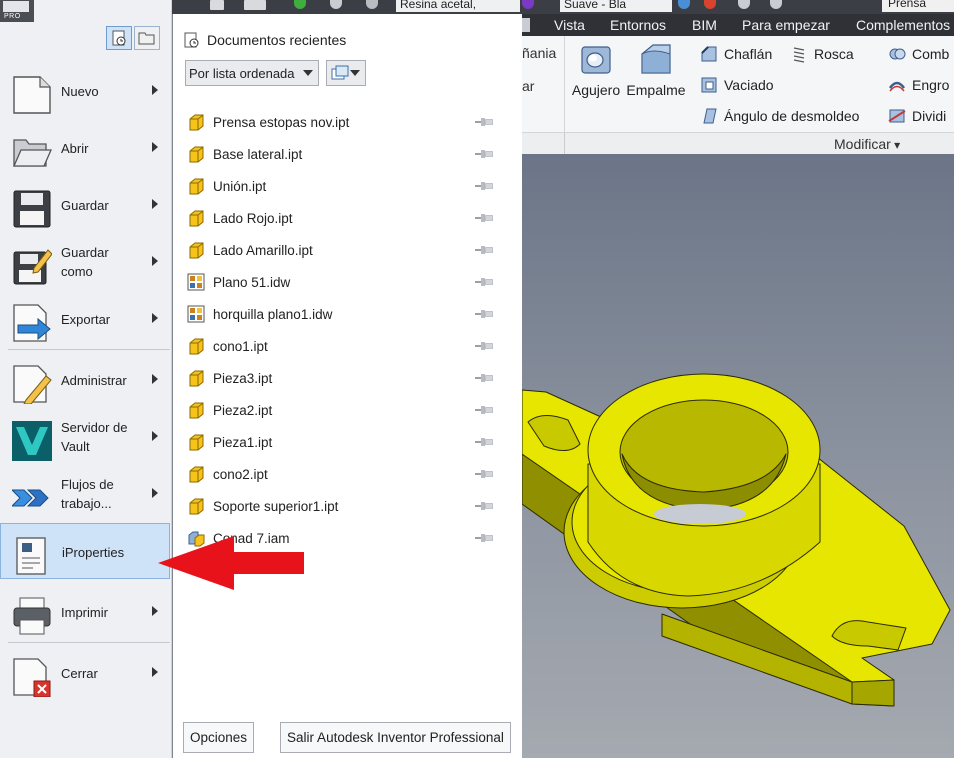 Image resolution: width=954 pixels, height=758 pixels. Describe the element at coordinates (903, 25) in the screenshot. I see `tab-complementos: Complementos` at that location.